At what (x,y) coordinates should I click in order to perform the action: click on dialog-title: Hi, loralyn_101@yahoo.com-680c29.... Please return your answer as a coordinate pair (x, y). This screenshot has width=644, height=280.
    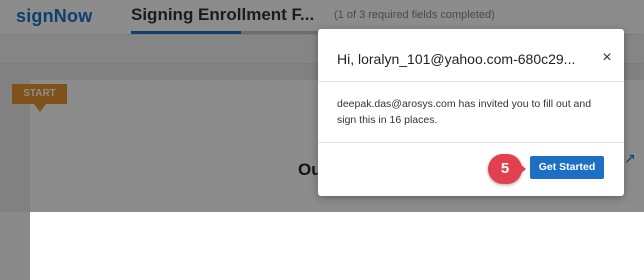
    Looking at the image, I should click on (456, 59).